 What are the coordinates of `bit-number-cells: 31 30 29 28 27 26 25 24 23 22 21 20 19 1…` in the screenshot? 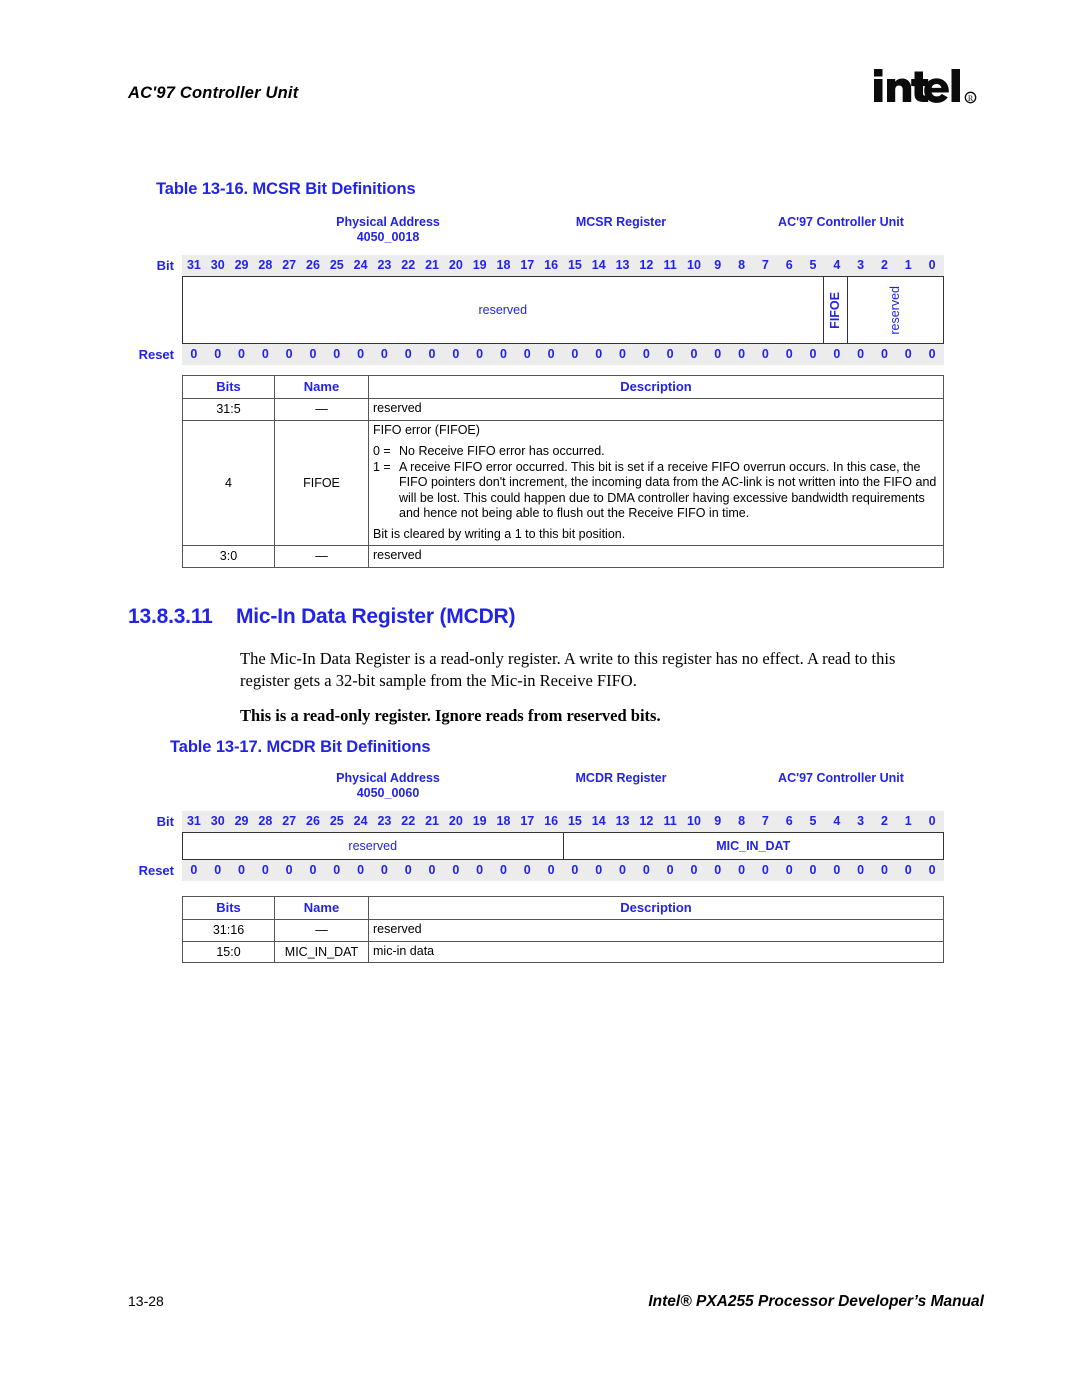 It's located at (563, 265).